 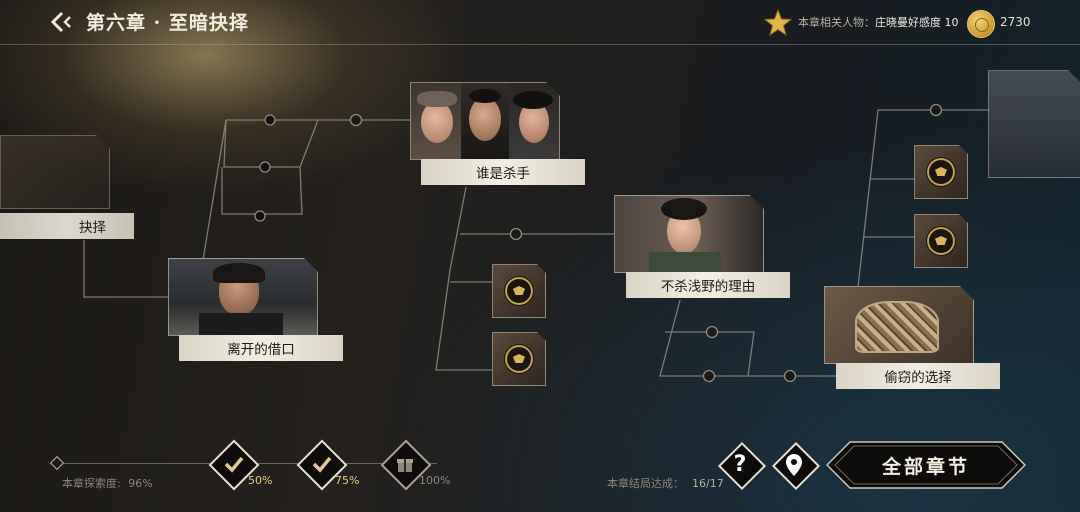 I want to click on ending-label: 本章结局达成：, so click(x=645, y=483).